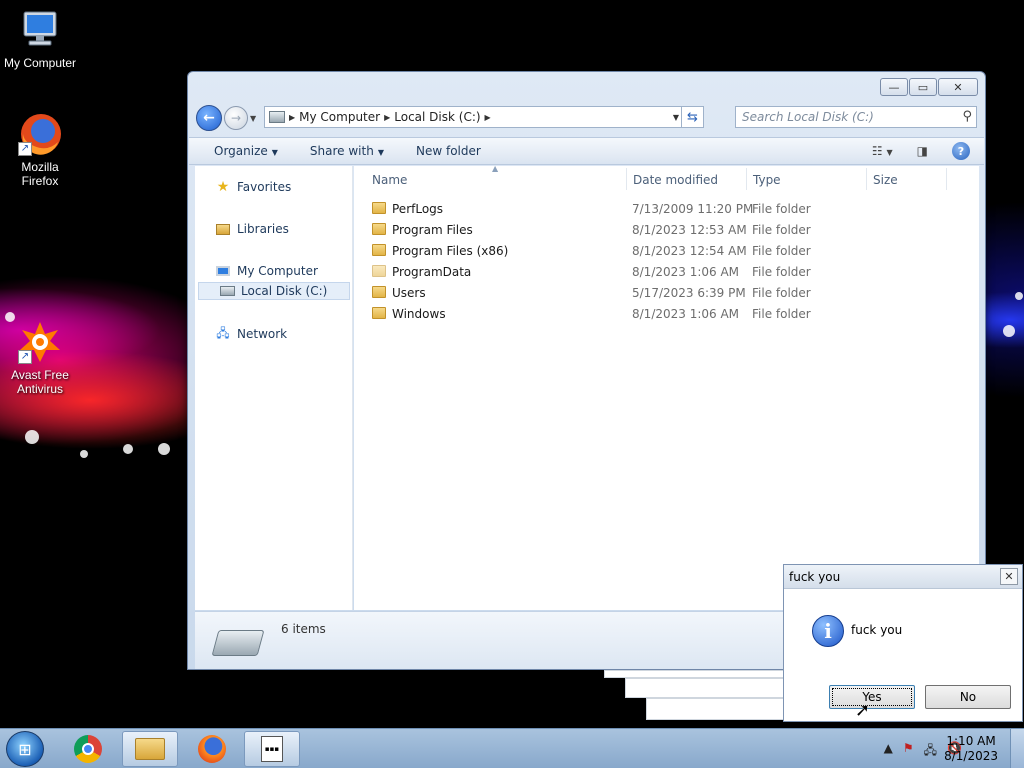 The width and height of the screenshot is (1024, 768). I want to click on file-date: 8/1/2023 1:06 AM, so click(686, 314).